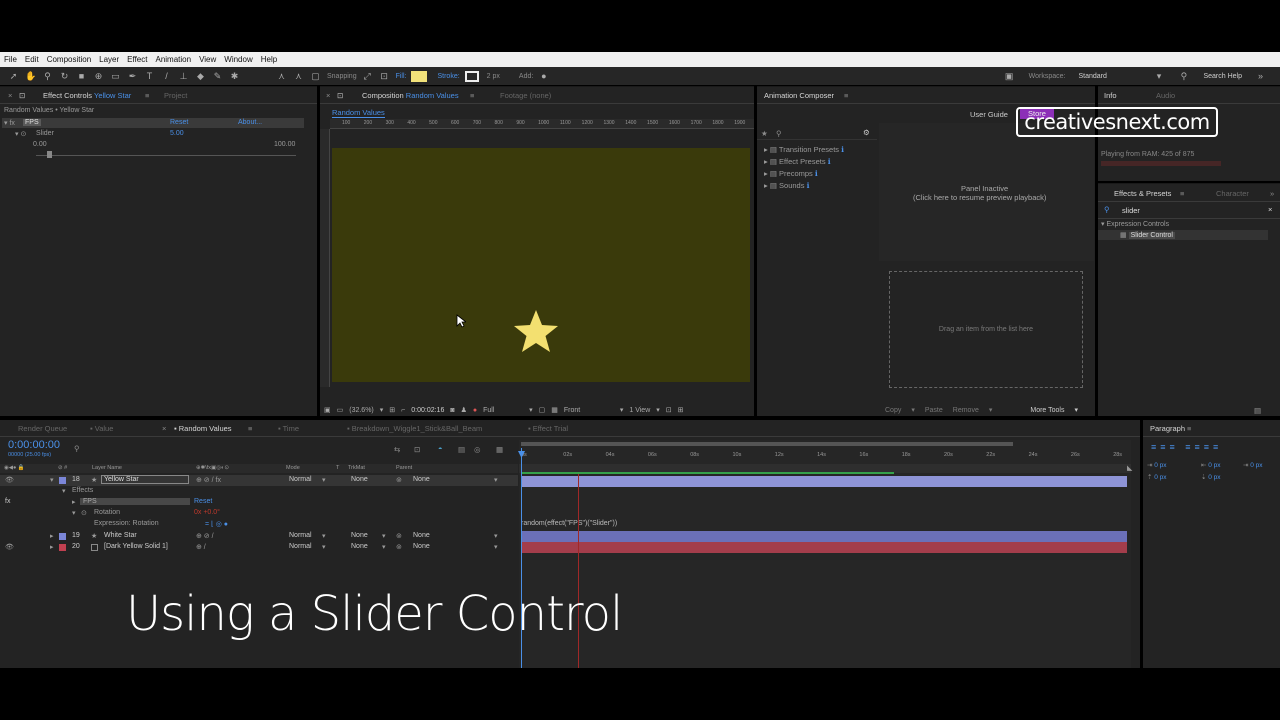 The height and width of the screenshot is (720, 1280). What do you see at coordinates (216, 524) in the screenshot?
I see `expression-controls-icon: = ⌊ ◎ ●` at bounding box center [216, 524].